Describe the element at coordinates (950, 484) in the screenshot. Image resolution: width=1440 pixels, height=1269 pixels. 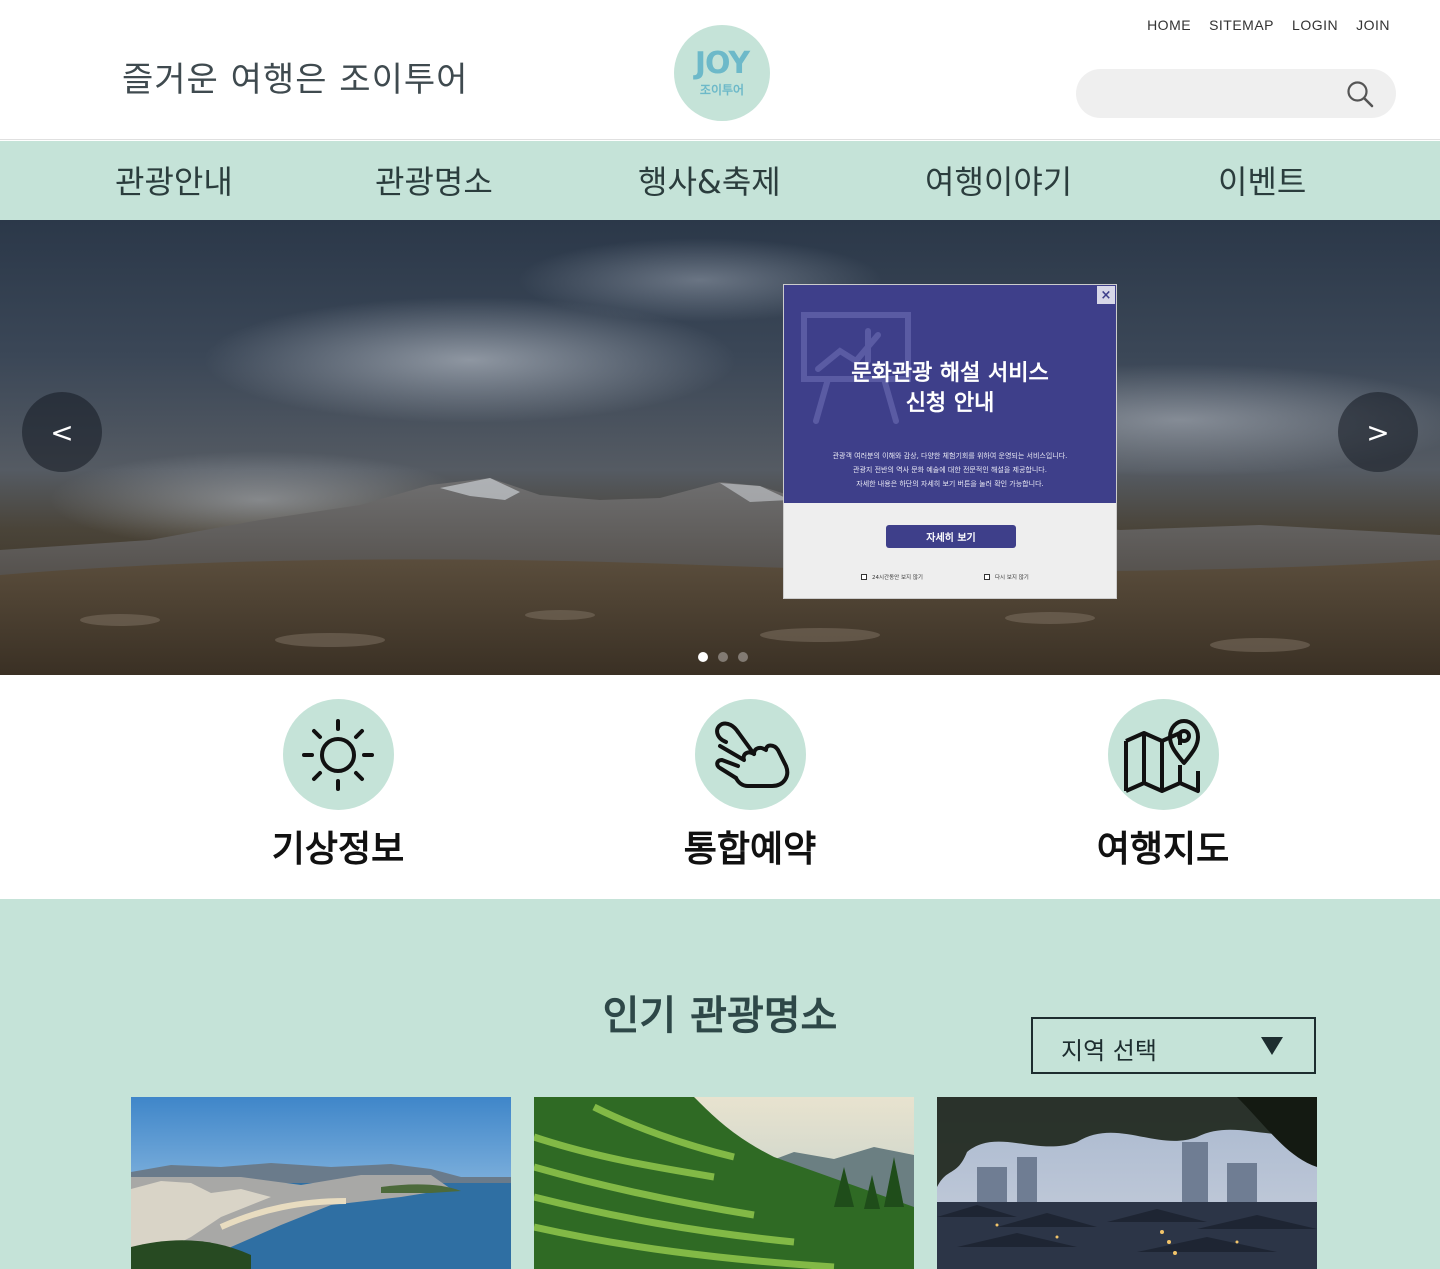
I see `popup-desc-line3: 자세한 내용은 하단의 자세히 보기 버튼을 눌러 확인 가능합니다.` at that location.